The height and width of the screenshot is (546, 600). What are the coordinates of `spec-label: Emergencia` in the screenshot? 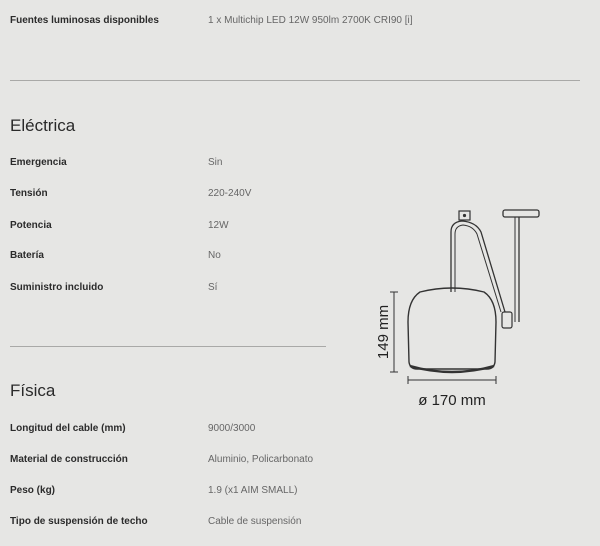 It's located at (38, 162).